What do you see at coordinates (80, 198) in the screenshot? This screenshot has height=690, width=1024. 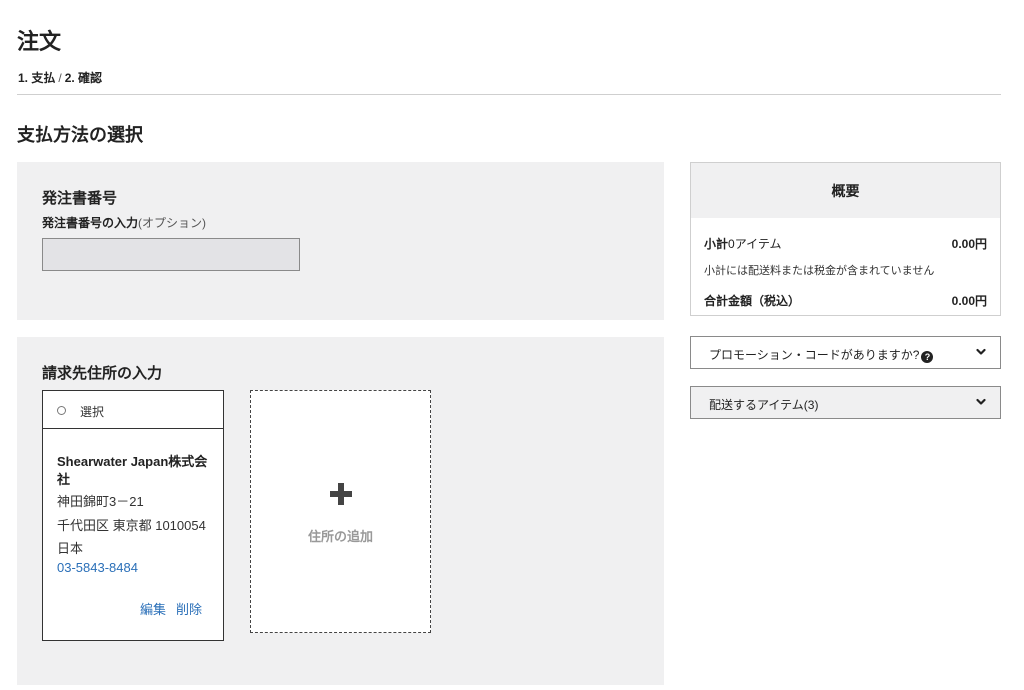 I see `po-number-title: 発注書番号` at bounding box center [80, 198].